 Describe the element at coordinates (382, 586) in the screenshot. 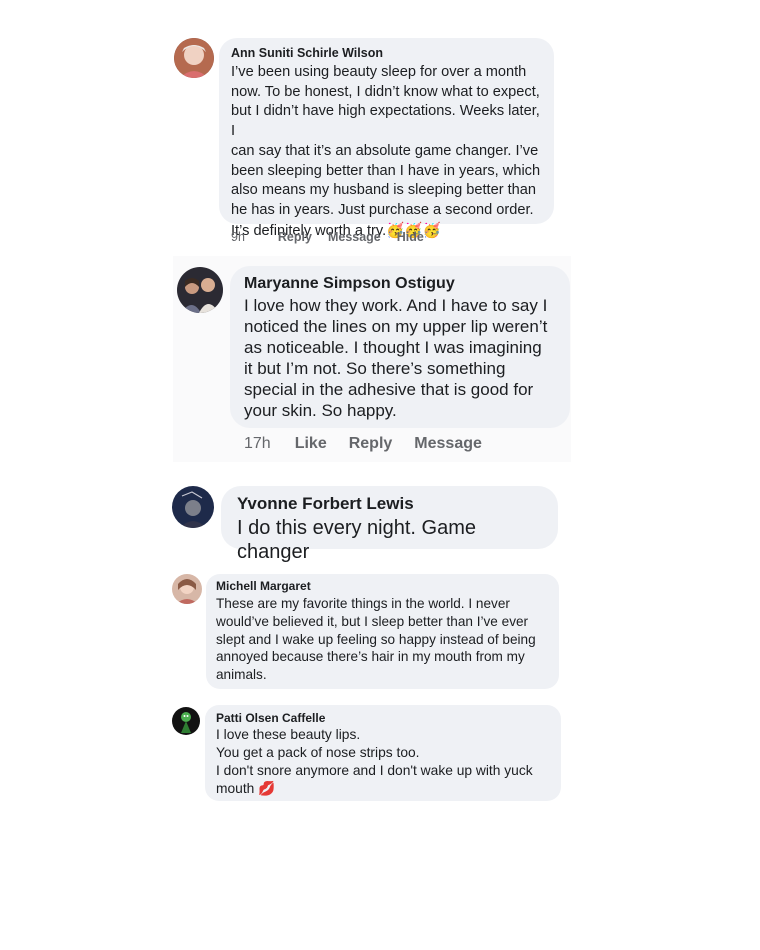

I see `comment-author: Michell Margaret` at that location.